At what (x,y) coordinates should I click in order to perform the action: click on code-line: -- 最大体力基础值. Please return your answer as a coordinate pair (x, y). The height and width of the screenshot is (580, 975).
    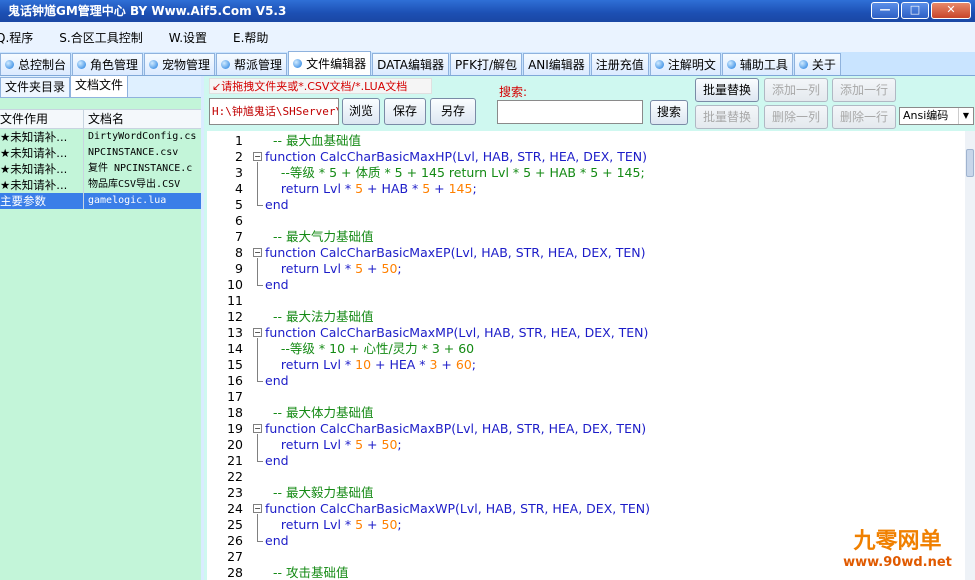
    Looking at the image, I should click on (615, 413).